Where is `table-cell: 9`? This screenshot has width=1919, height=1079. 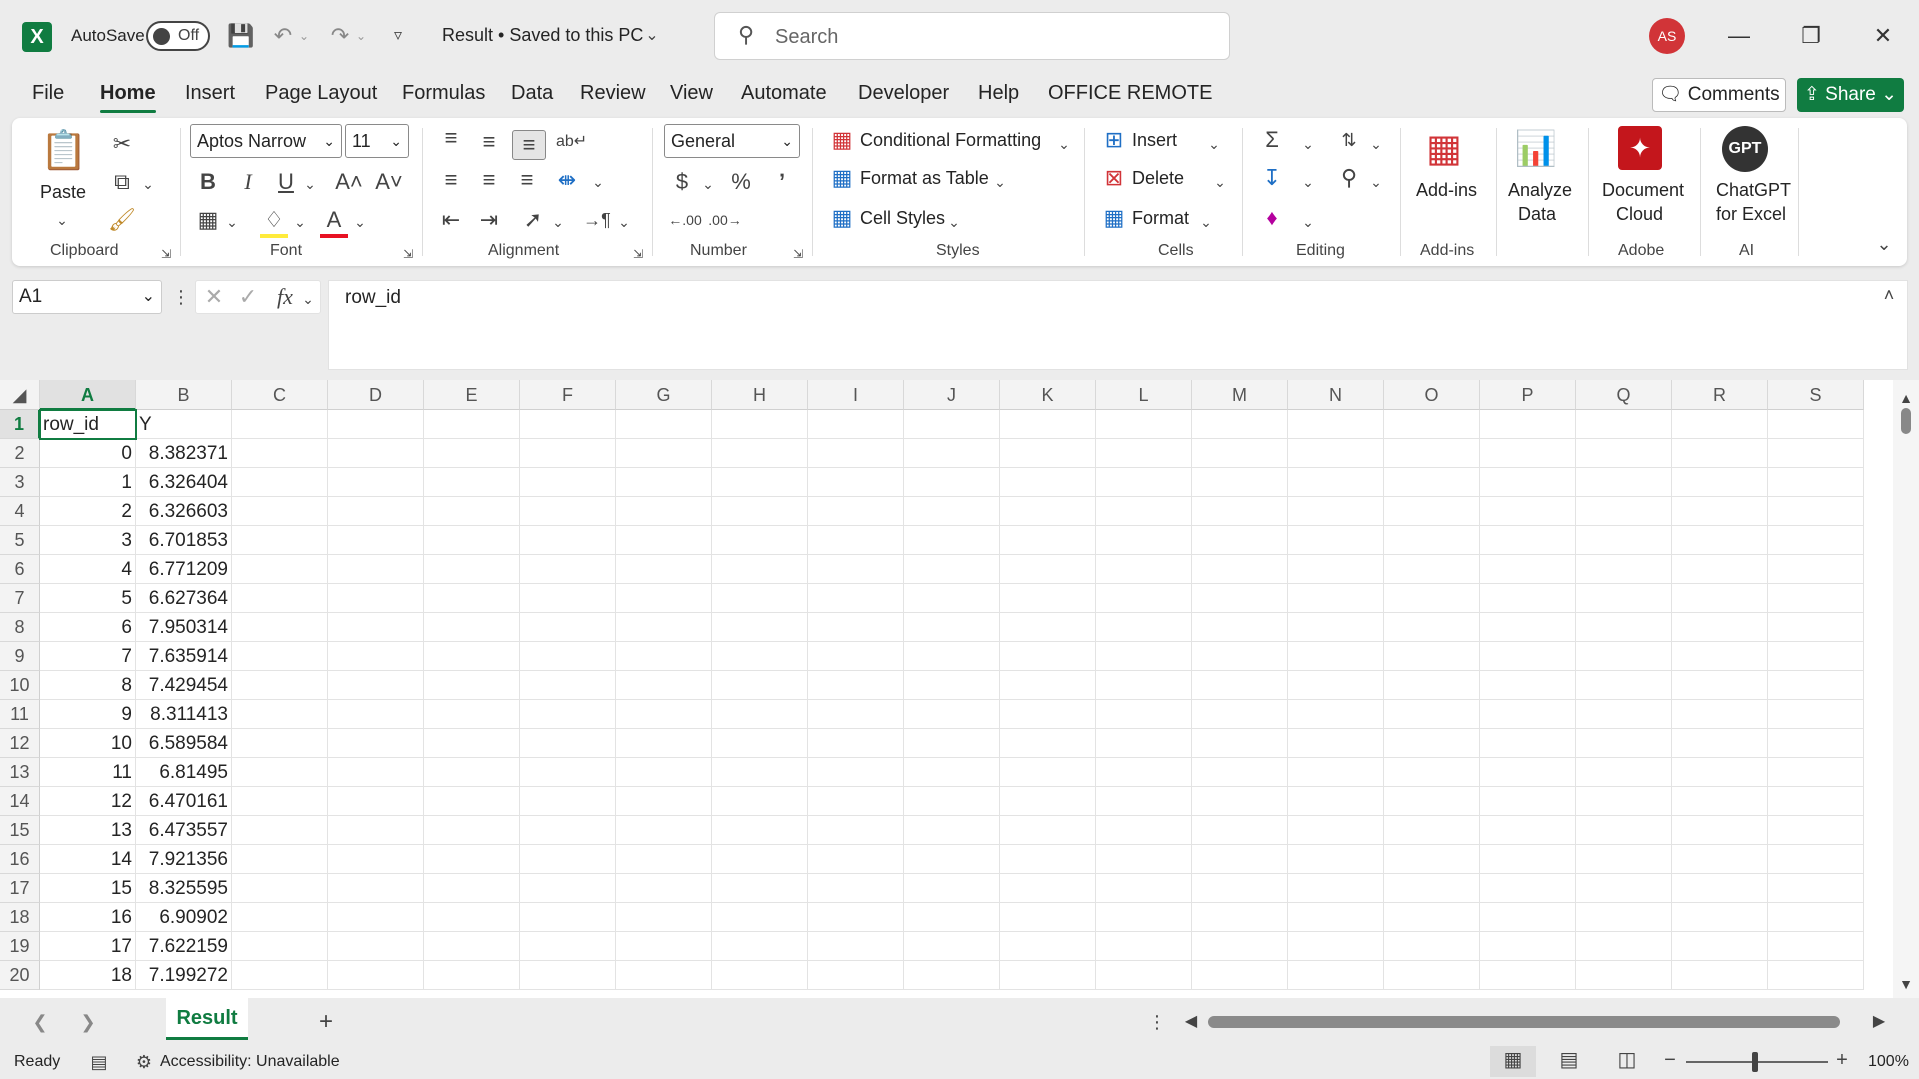 table-cell: 9 is located at coordinates (88, 714).